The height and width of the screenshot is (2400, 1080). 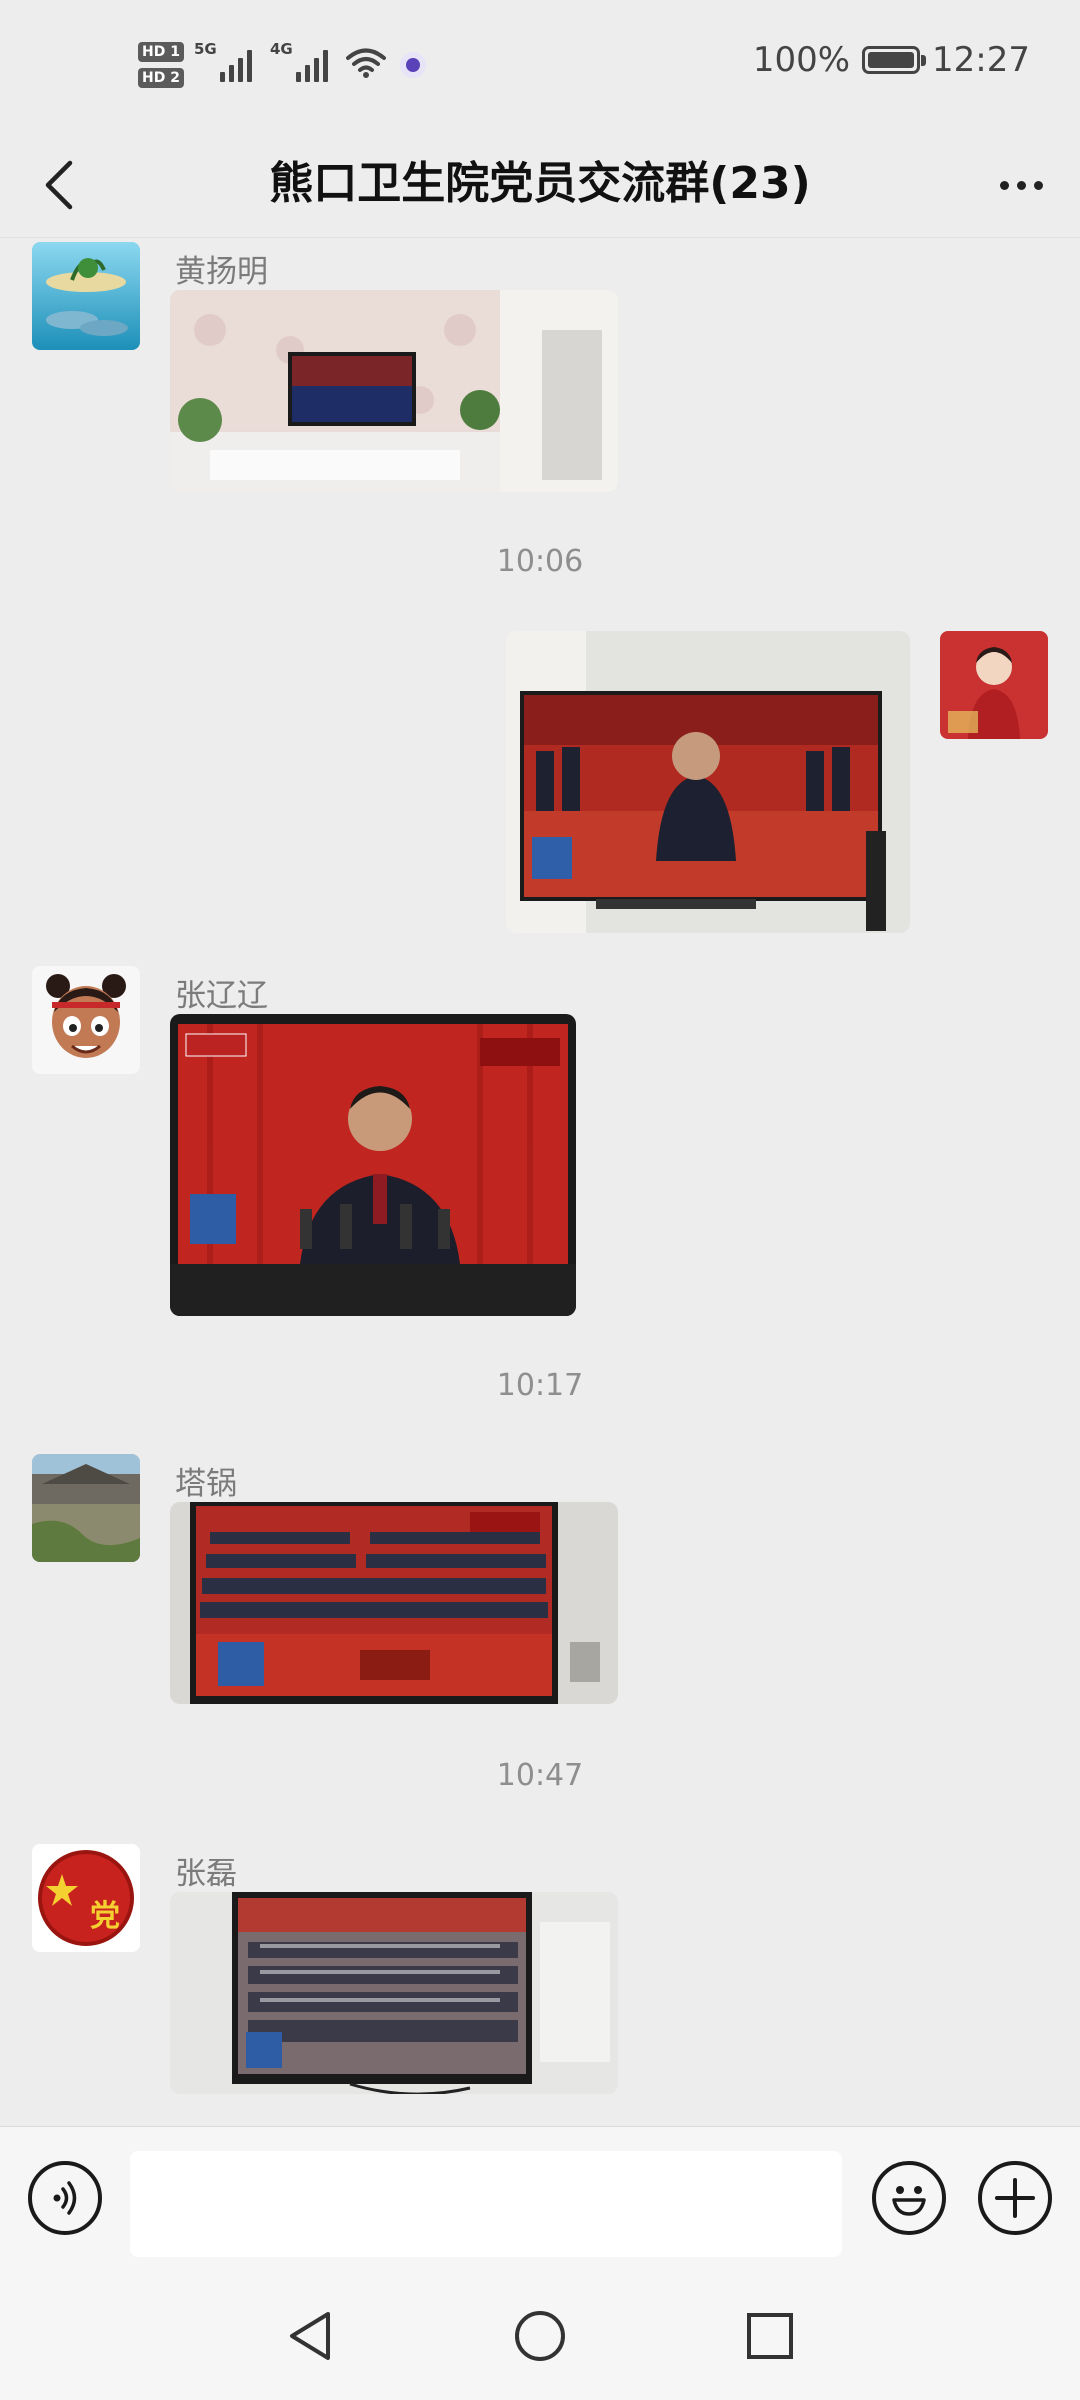 I want to click on status-bar-left: HD 1 HD 2 5G 4G, so click(x=282, y=65).